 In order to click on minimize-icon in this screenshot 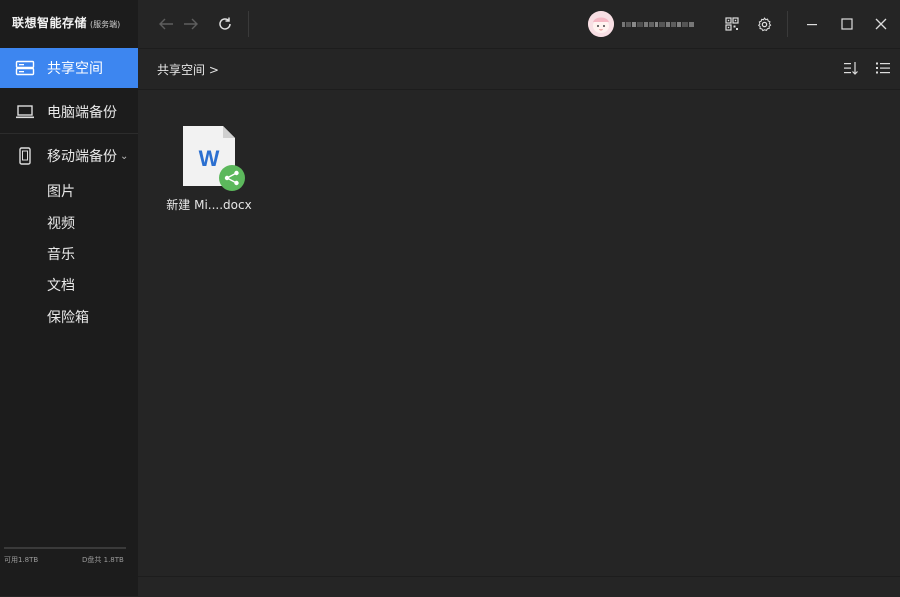, I will do `click(812, 25)`.